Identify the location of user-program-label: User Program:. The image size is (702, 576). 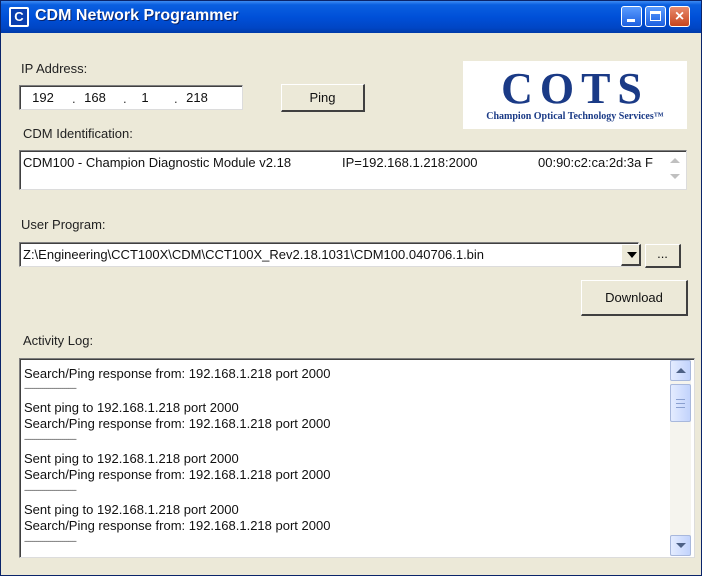
(63, 224).